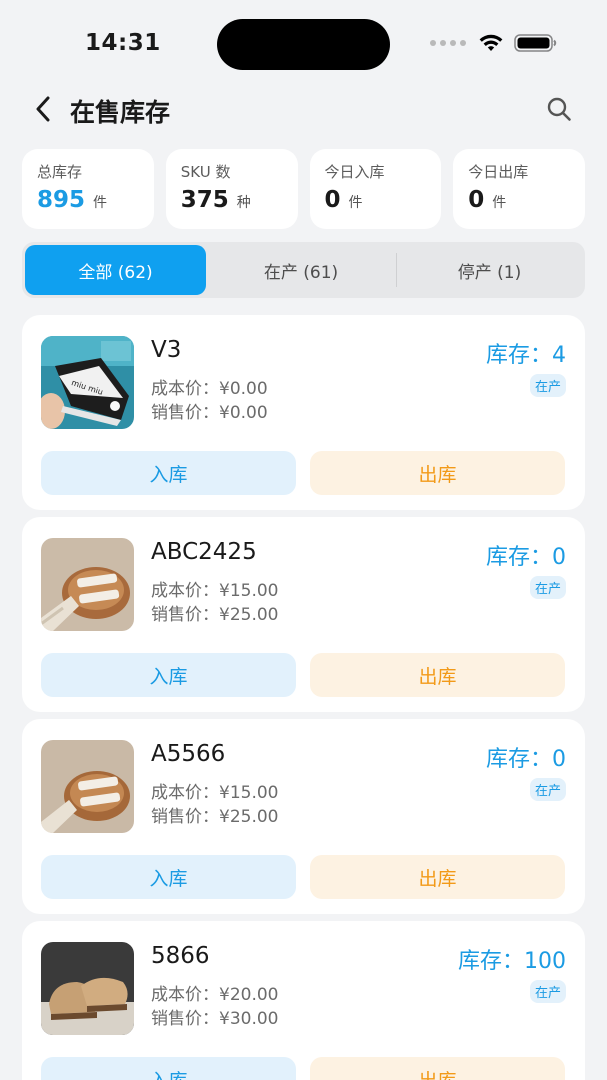 The width and height of the screenshot is (607, 1080). I want to click on status-icons, so click(494, 43).